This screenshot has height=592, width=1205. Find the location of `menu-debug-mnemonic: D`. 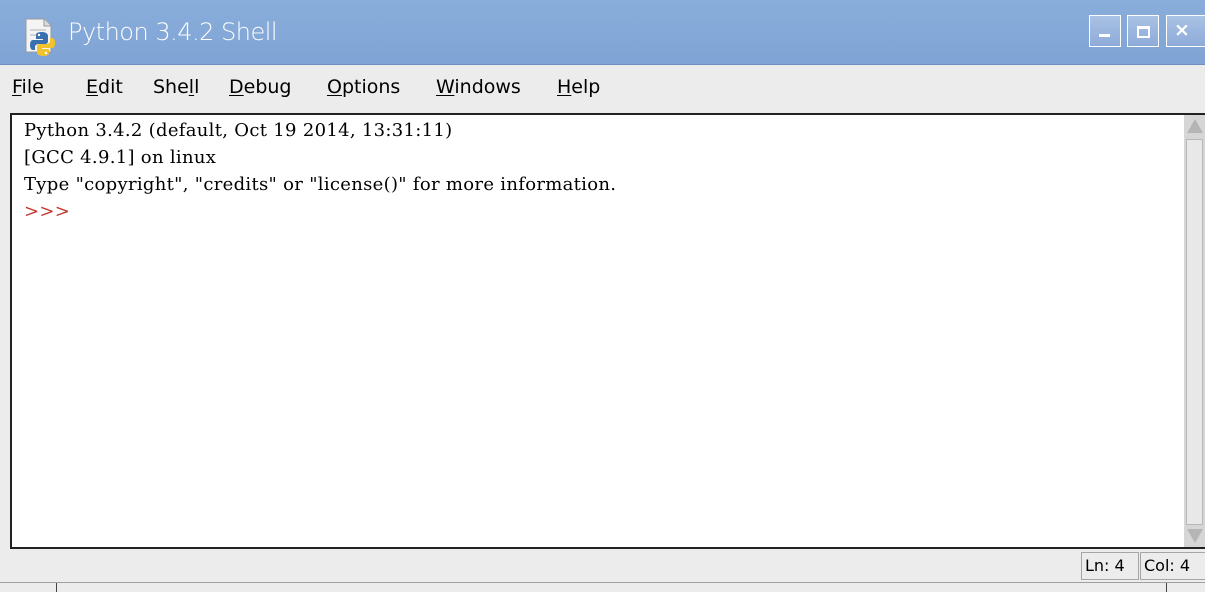

menu-debug-mnemonic: D is located at coordinates (236, 87).